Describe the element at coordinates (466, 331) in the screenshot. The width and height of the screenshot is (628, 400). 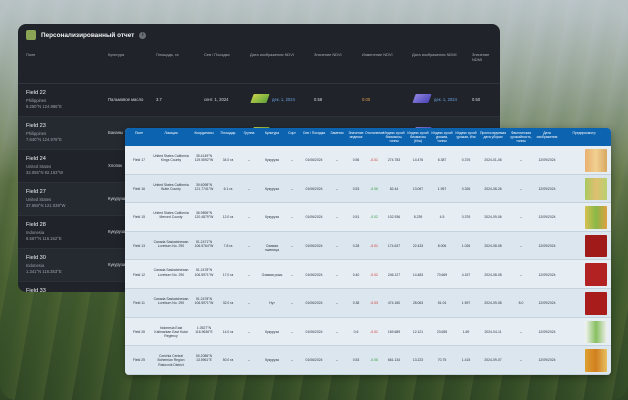
I see `detail-yield-tha: 1.69` at that location.